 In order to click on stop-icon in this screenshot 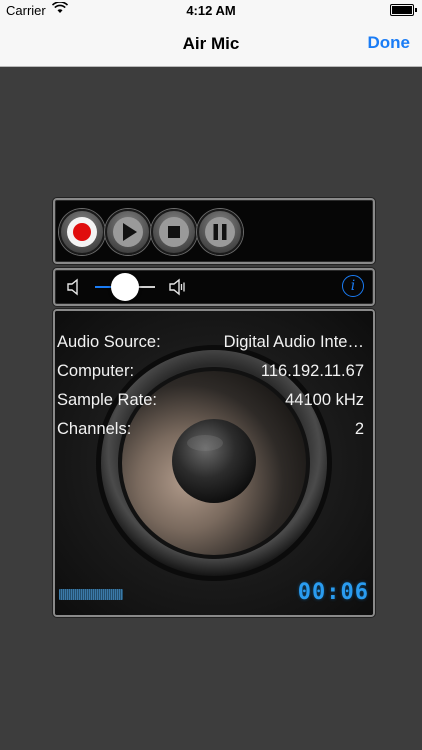, I will do `click(174, 232)`.